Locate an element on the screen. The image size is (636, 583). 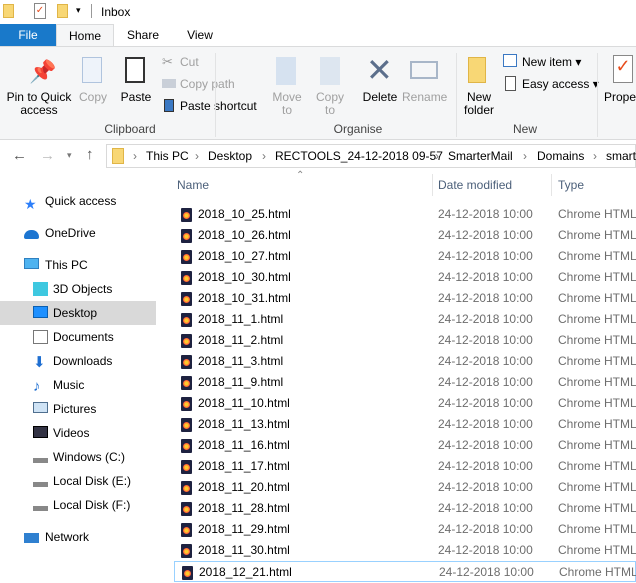
sidebar-item-pictures: Pictures is located at coordinates (78, 409).